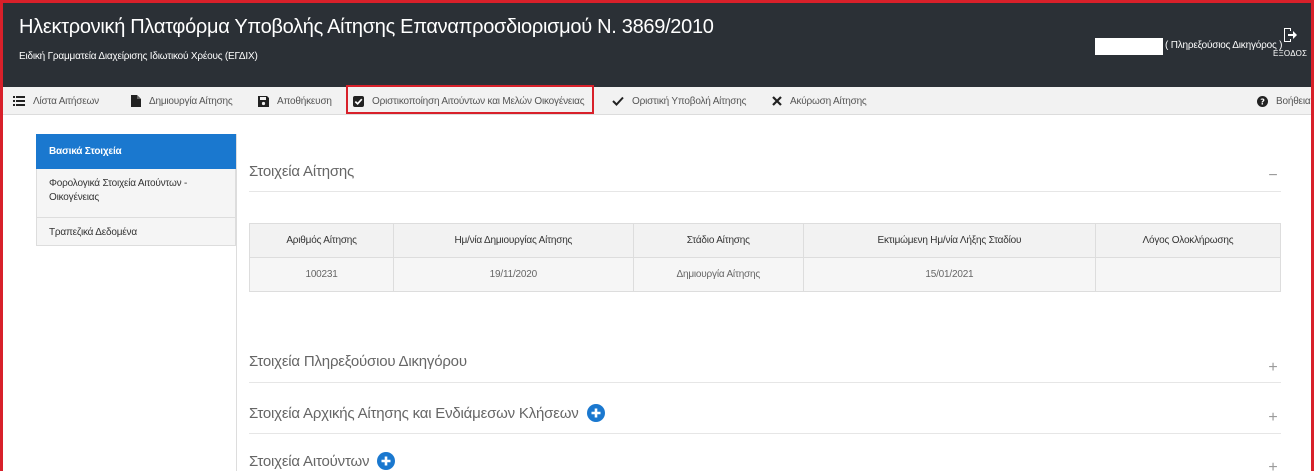  Describe the element at coordinates (191, 101) in the screenshot. I see `toolbar-create-label: Δημιουργία Αίτησης` at that location.